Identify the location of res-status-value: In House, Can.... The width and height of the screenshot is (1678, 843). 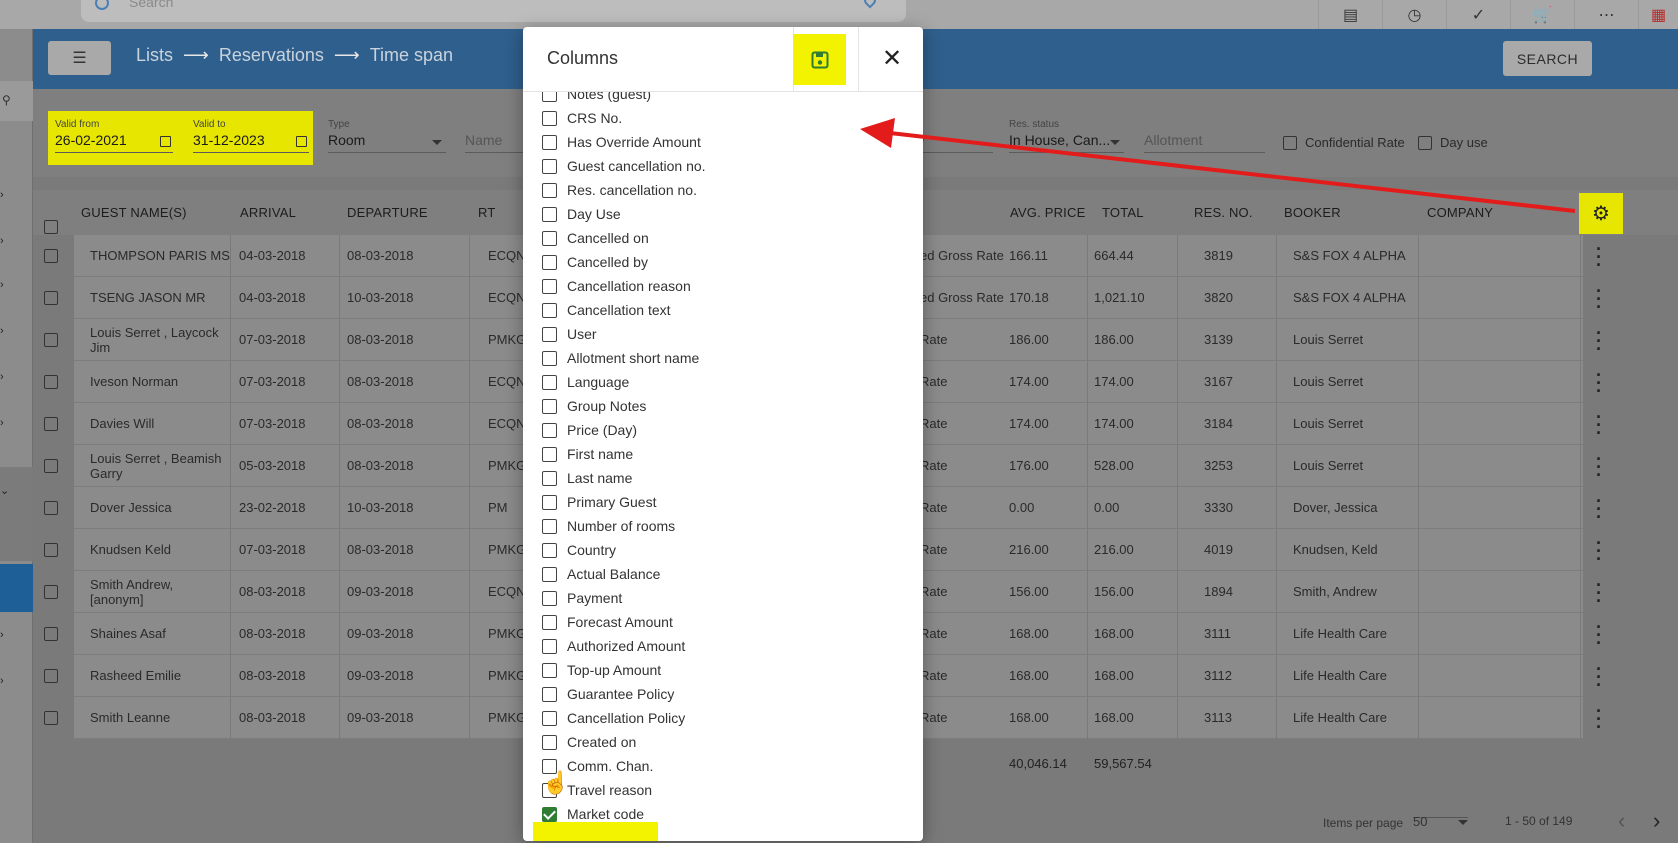
(1066, 142).